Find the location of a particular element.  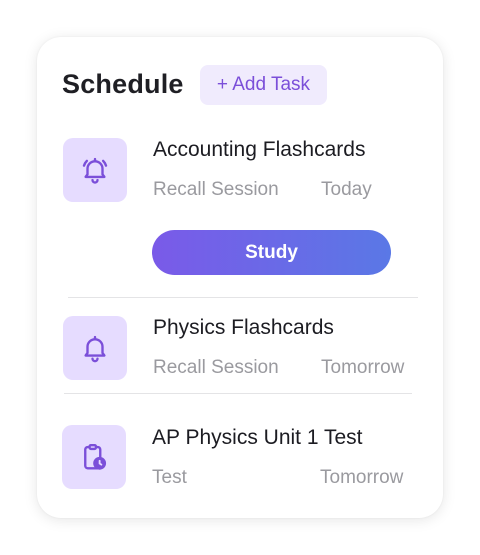

schedule-title: Schedule is located at coordinates (123, 84).